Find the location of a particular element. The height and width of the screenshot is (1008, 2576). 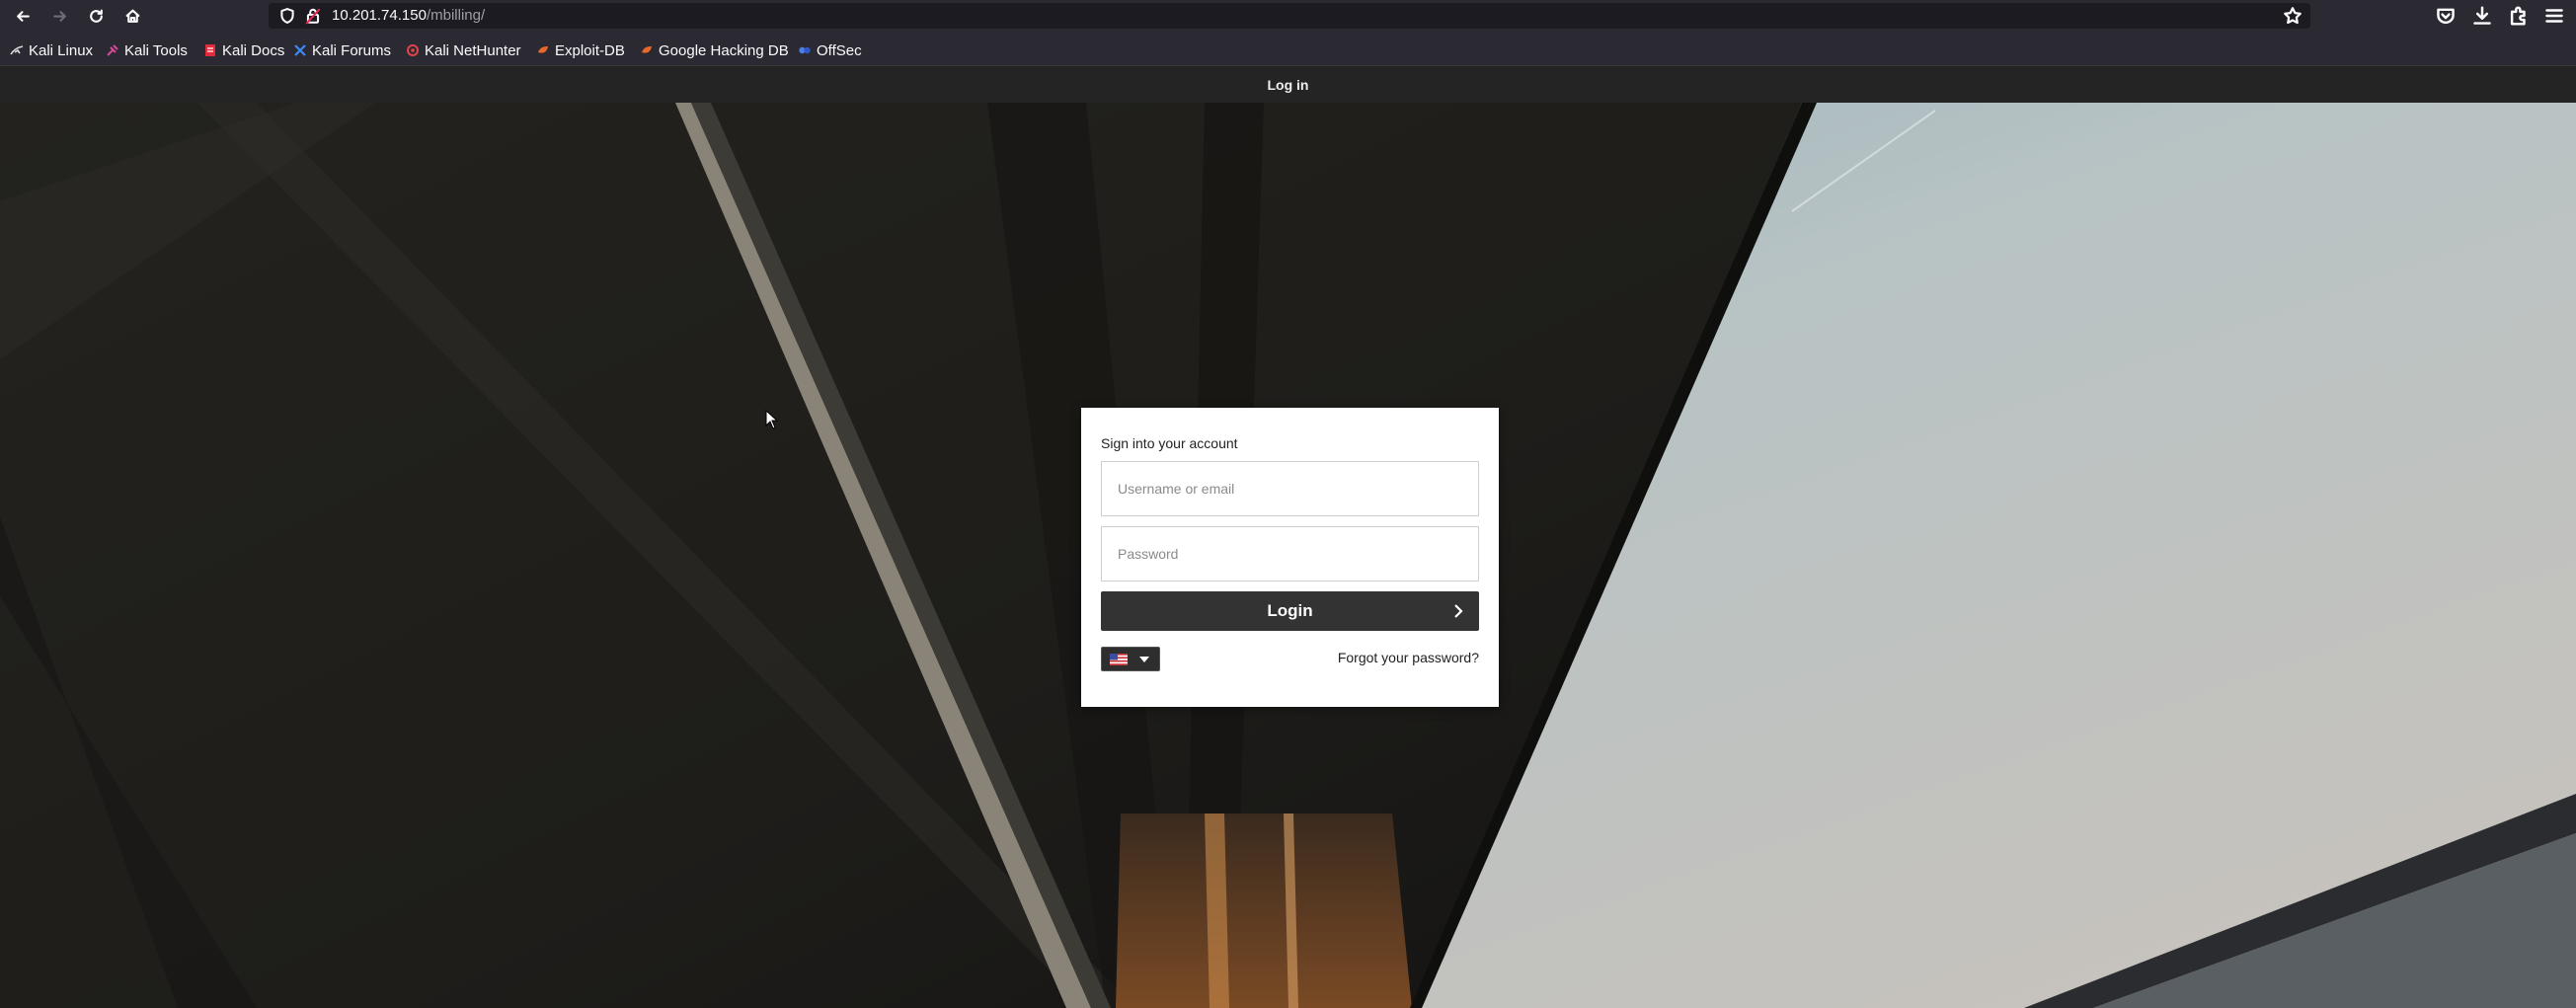

reload-button is located at coordinates (96, 16).